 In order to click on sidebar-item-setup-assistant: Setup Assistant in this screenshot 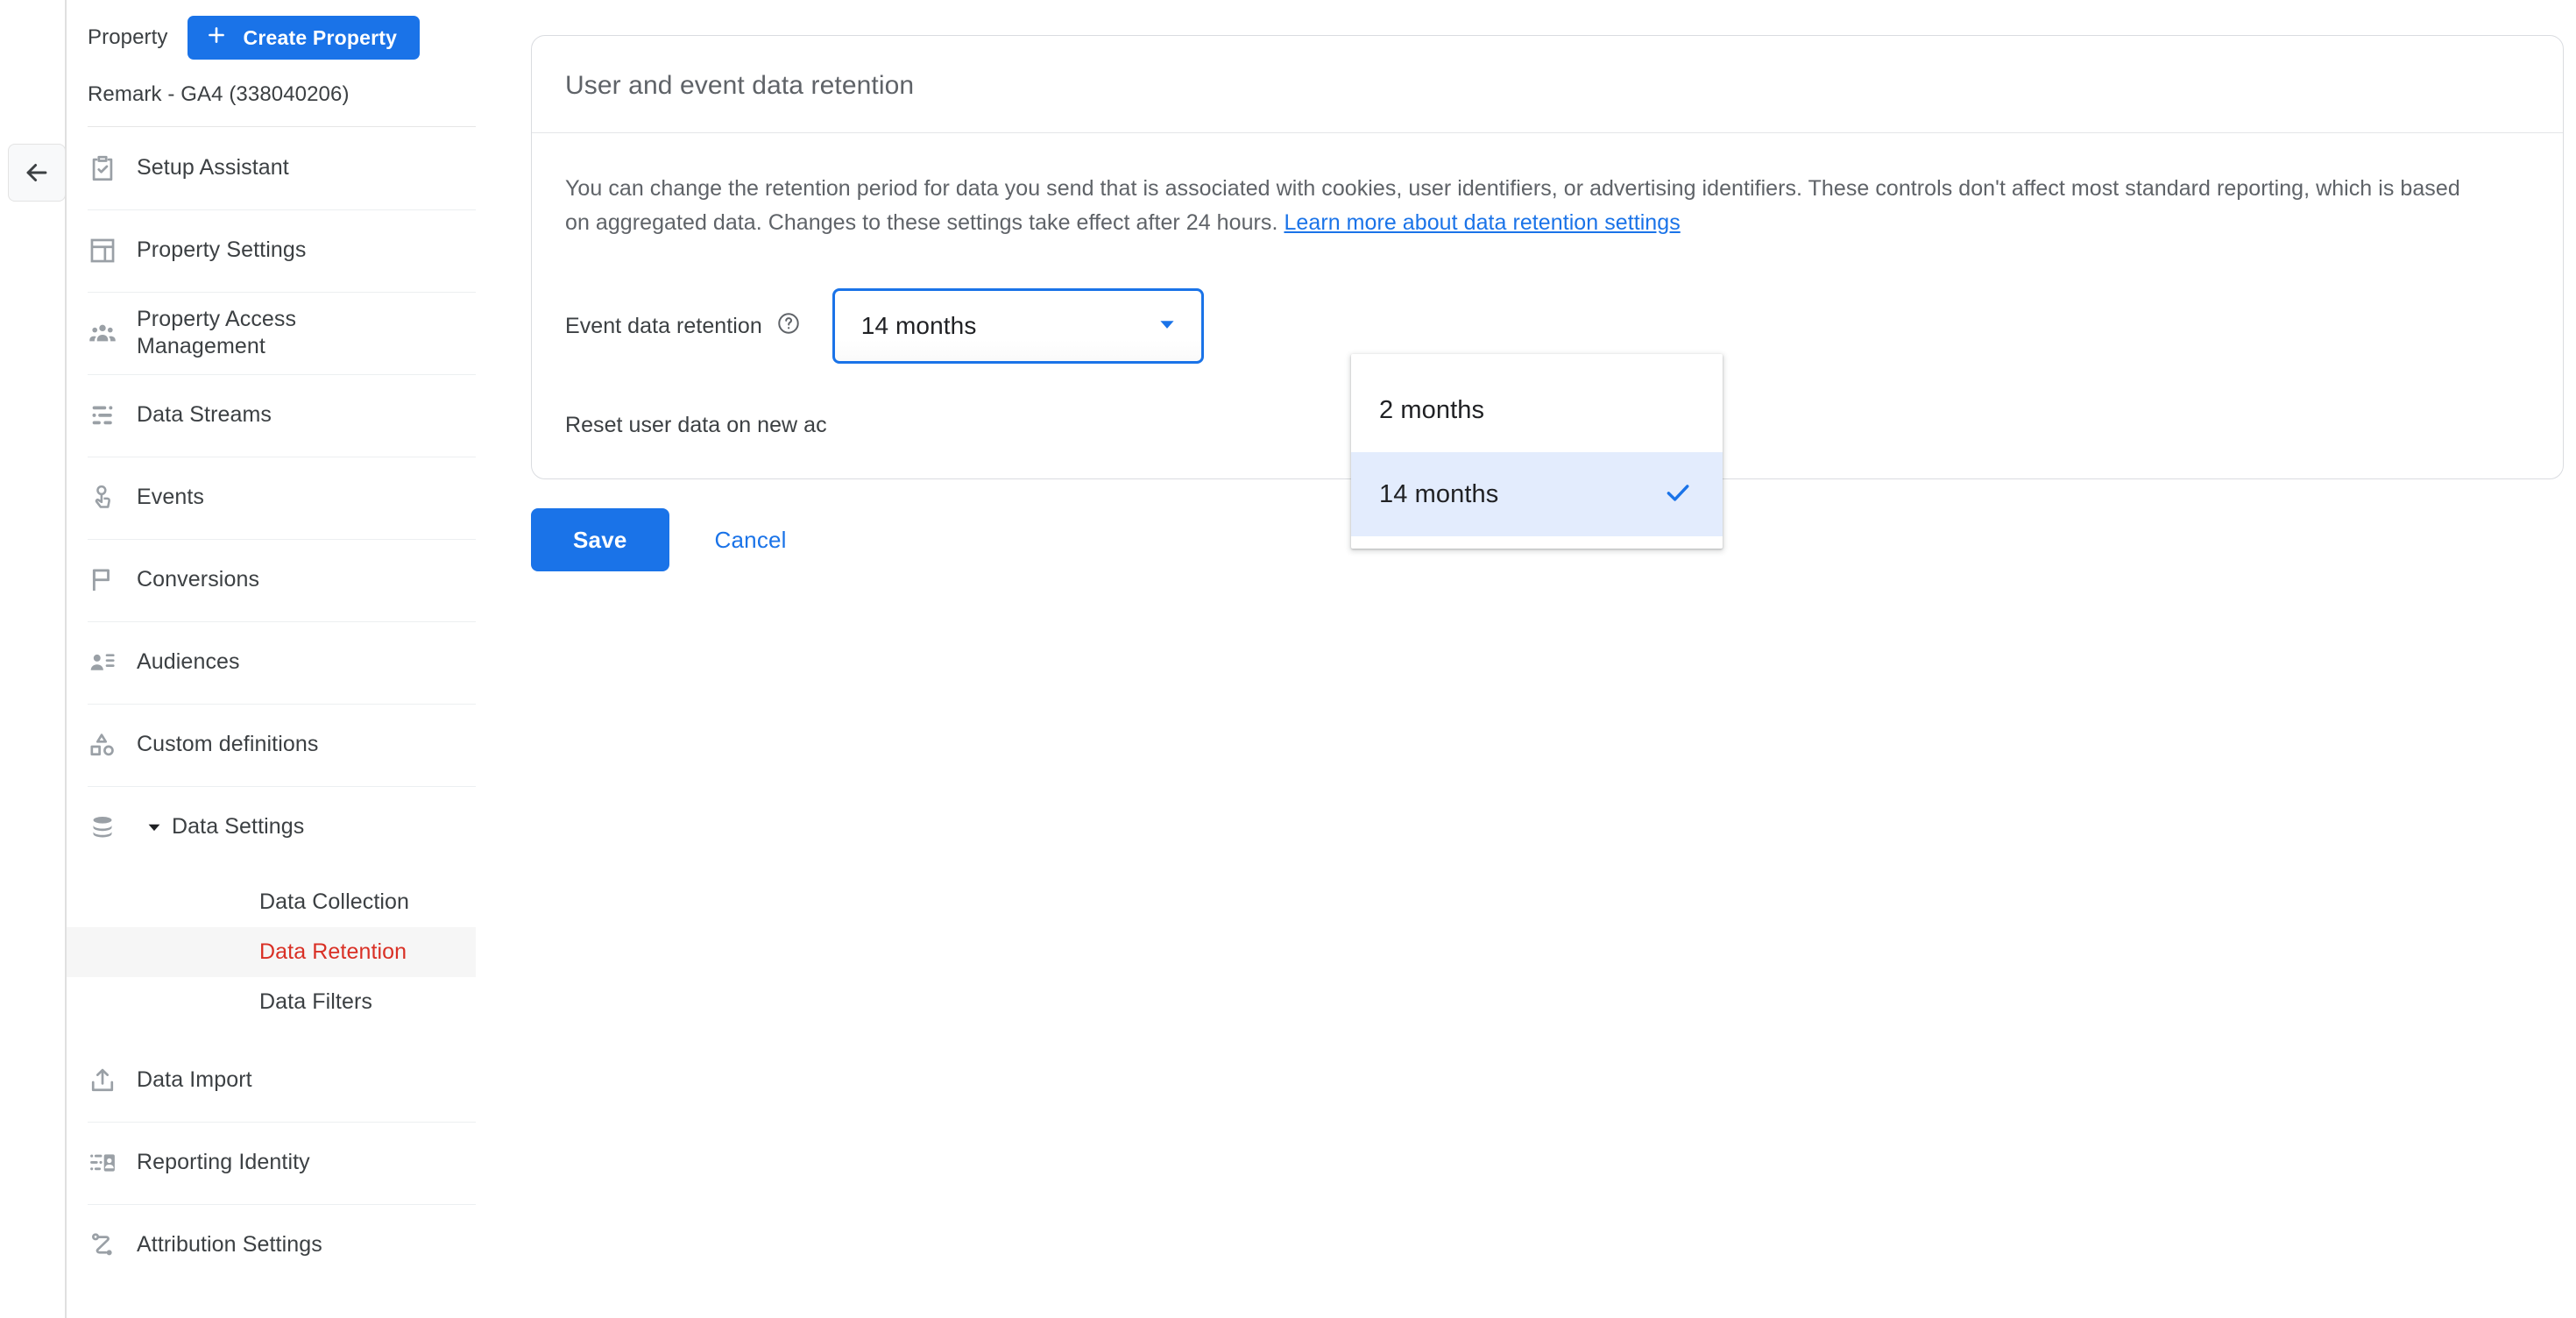, I will do `click(272, 168)`.